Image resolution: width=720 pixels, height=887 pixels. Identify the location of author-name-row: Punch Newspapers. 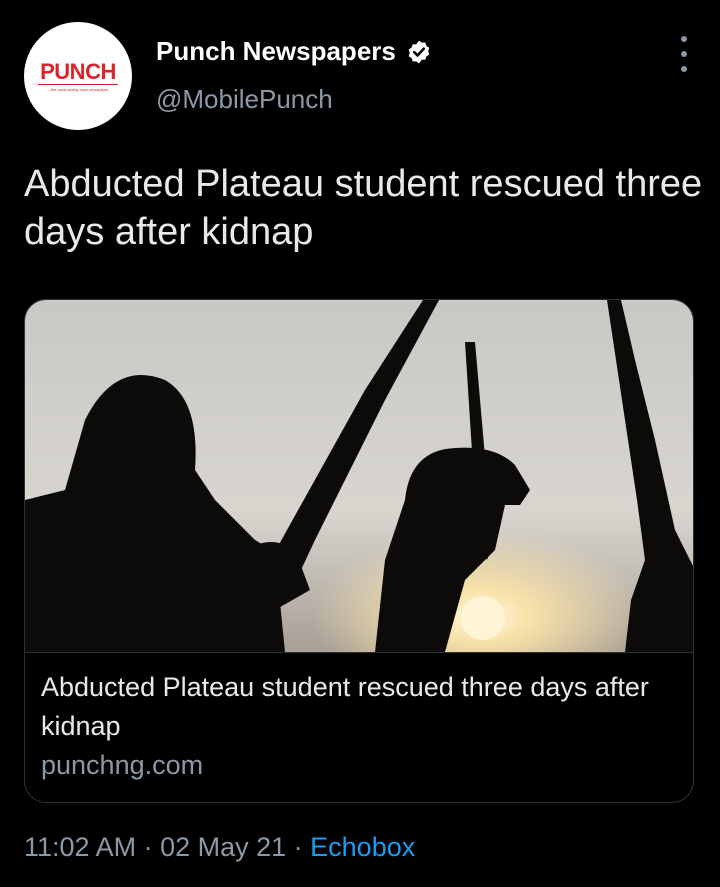
(294, 51).